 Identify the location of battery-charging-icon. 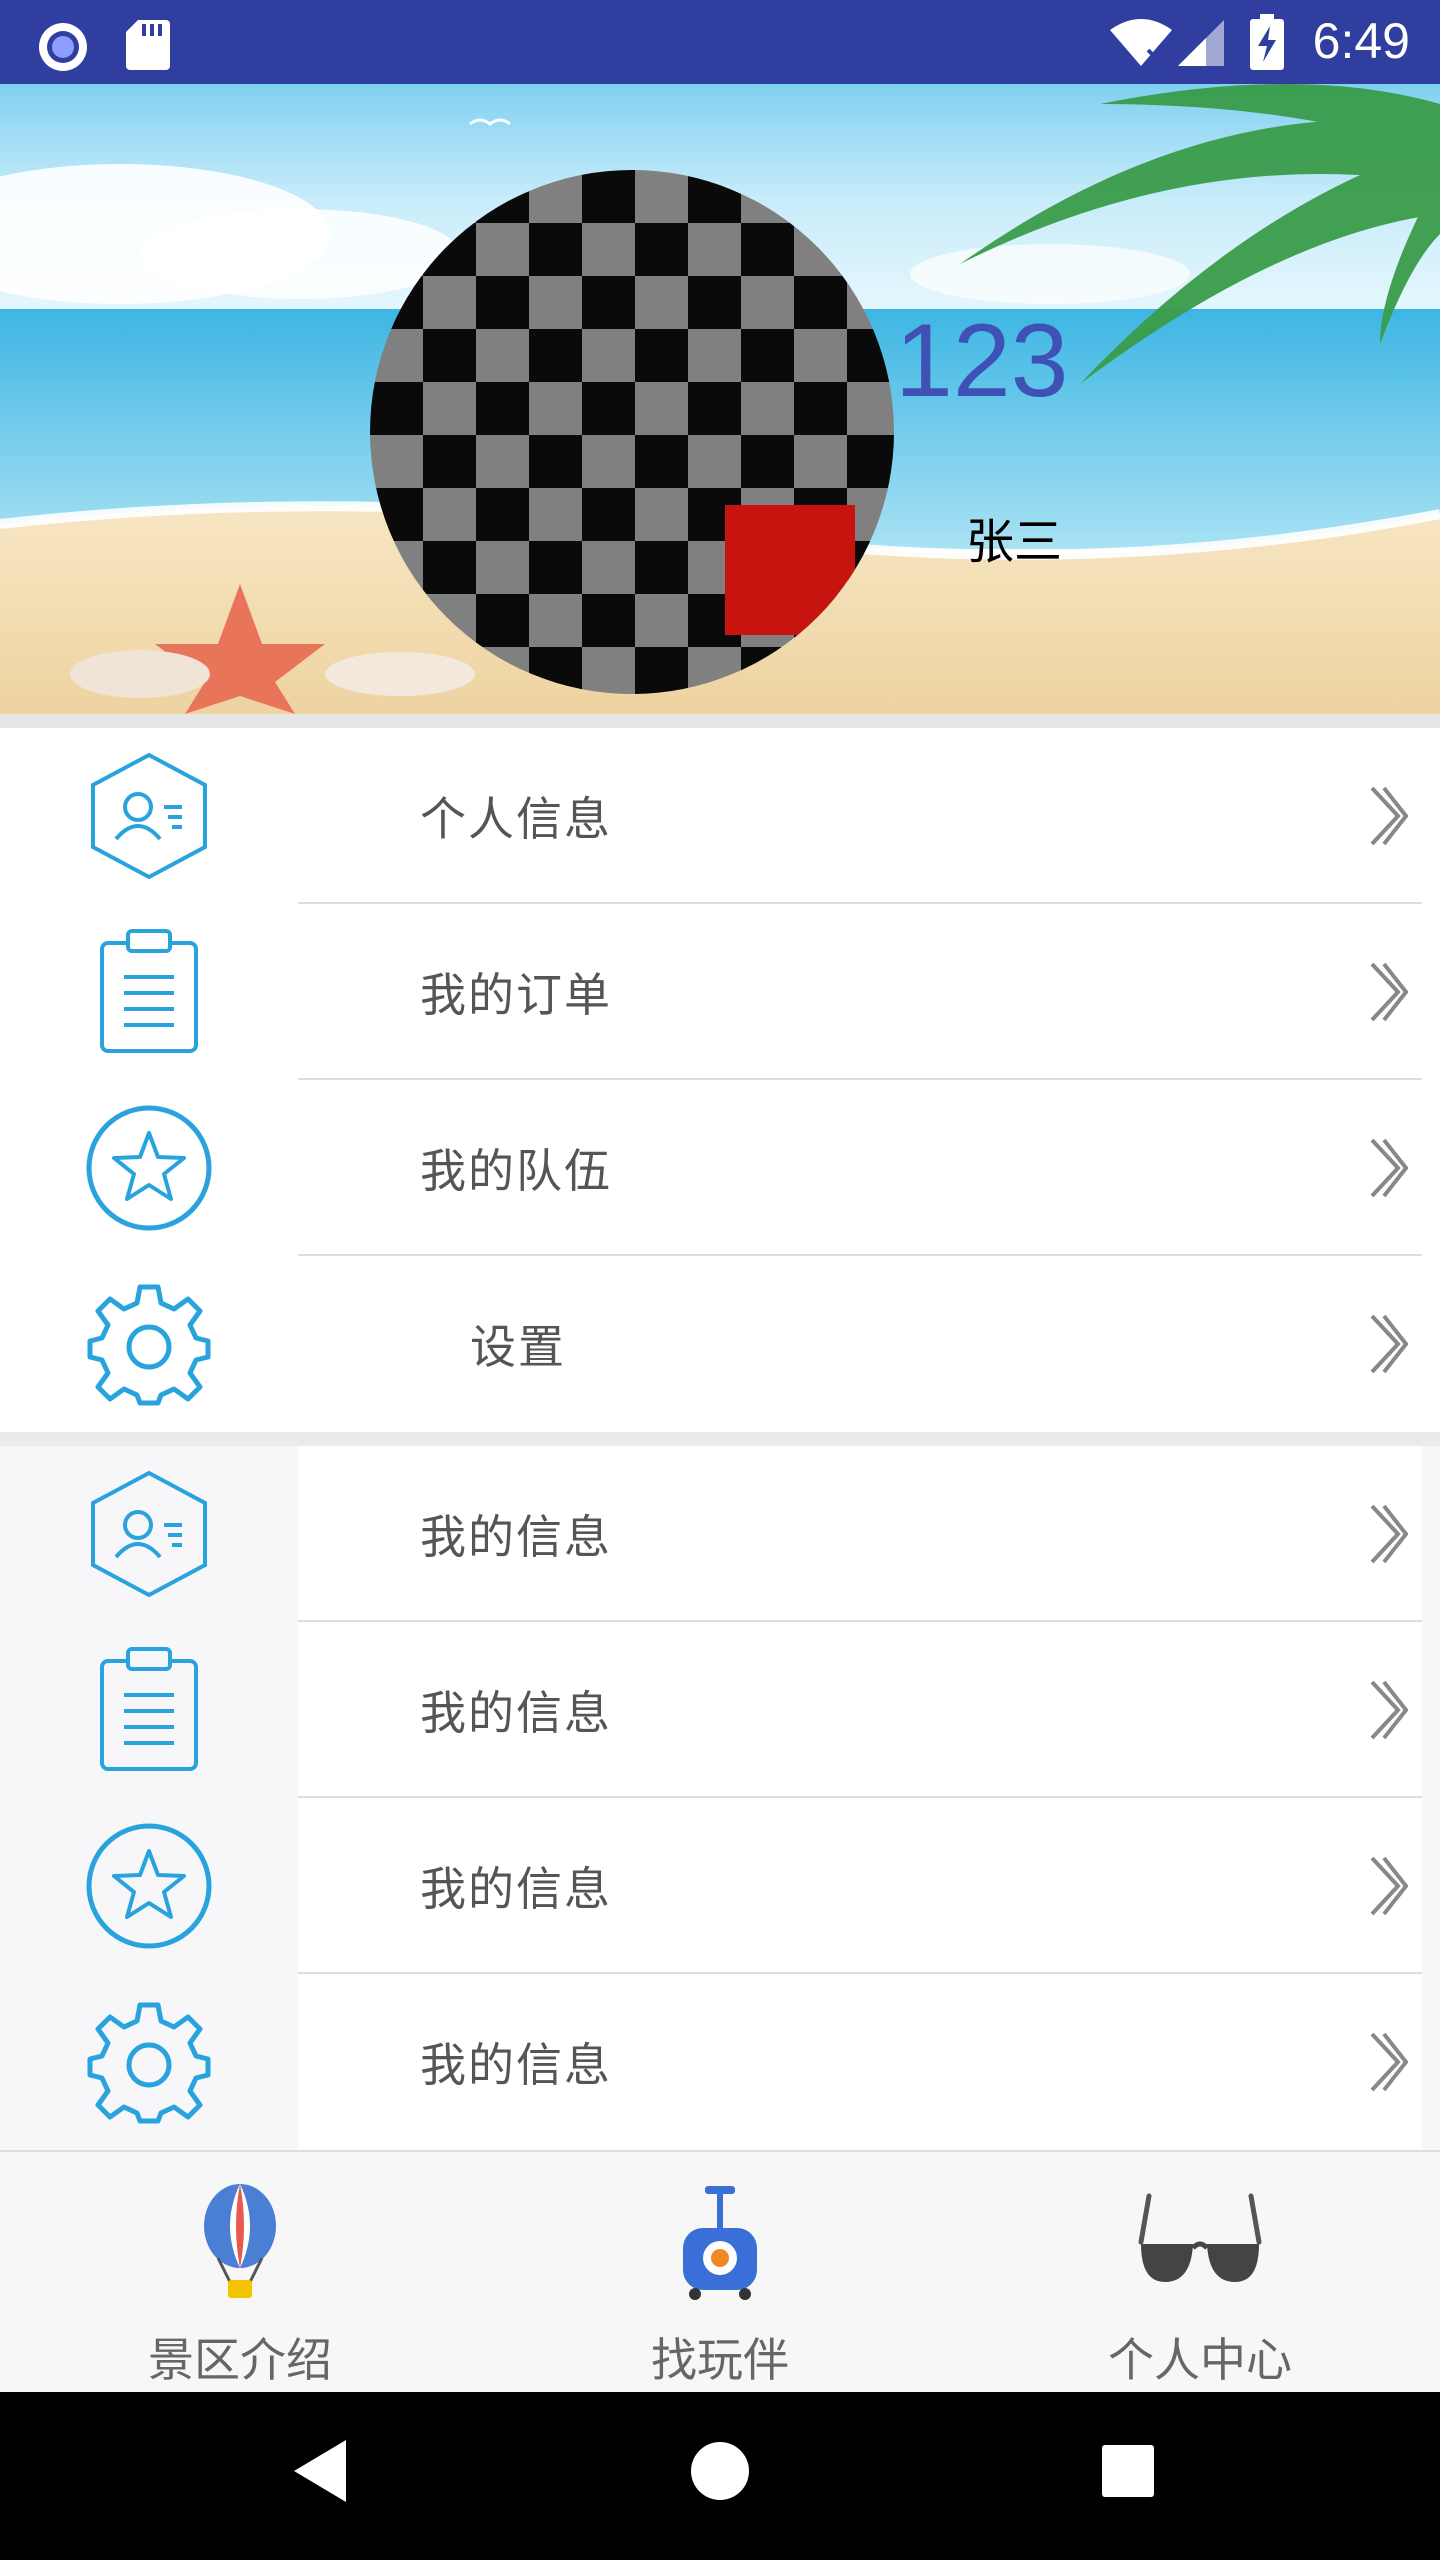
(1267, 42).